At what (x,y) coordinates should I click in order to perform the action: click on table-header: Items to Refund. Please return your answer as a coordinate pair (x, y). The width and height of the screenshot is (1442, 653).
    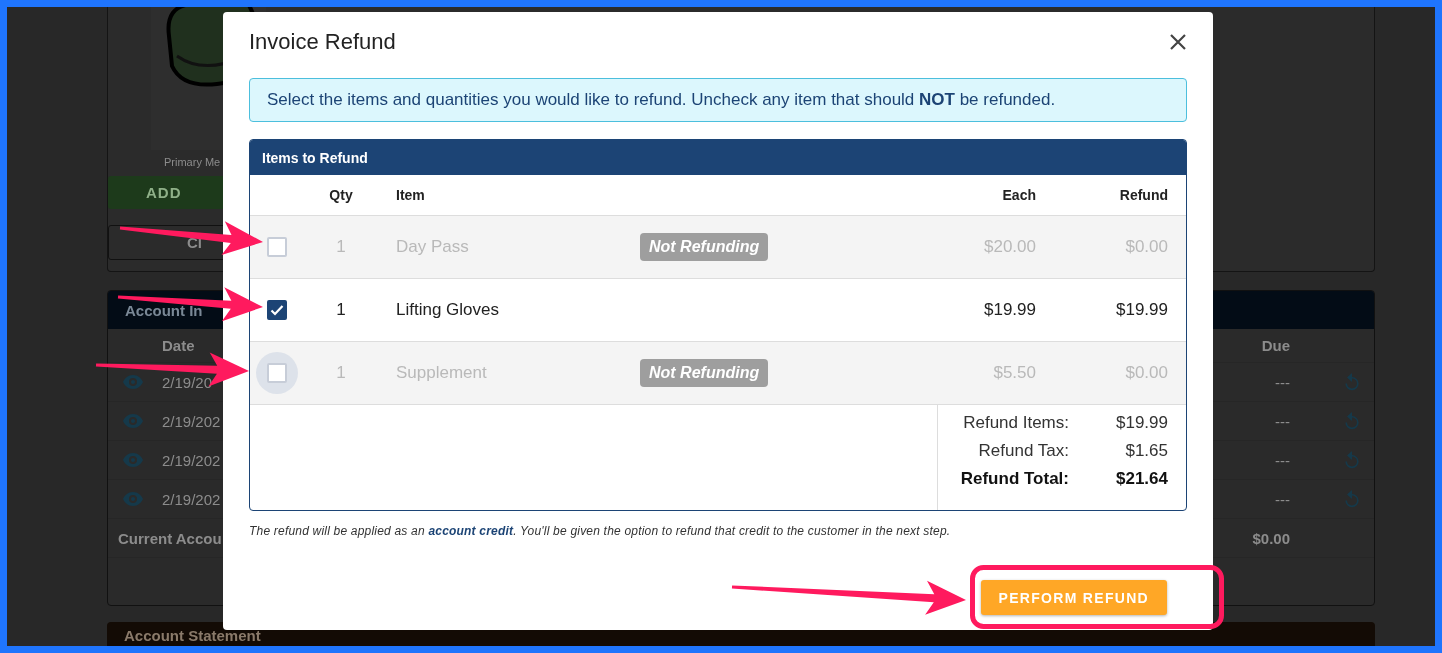
    Looking at the image, I should click on (718, 157).